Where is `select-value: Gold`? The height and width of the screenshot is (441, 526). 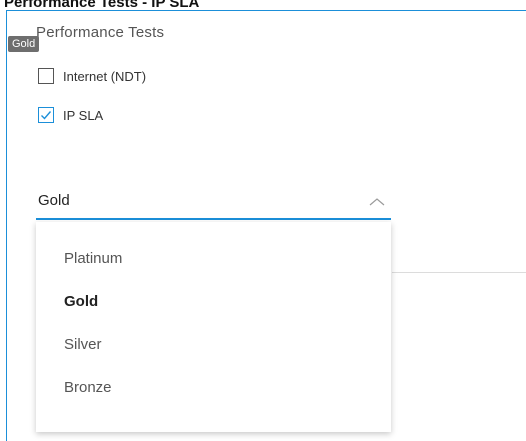 select-value: Gold is located at coordinates (54, 200).